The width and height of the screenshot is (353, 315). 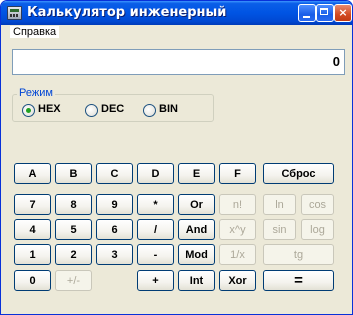 What do you see at coordinates (73, 204) in the screenshot?
I see `key-8-button: 8` at bounding box center [73, 204].